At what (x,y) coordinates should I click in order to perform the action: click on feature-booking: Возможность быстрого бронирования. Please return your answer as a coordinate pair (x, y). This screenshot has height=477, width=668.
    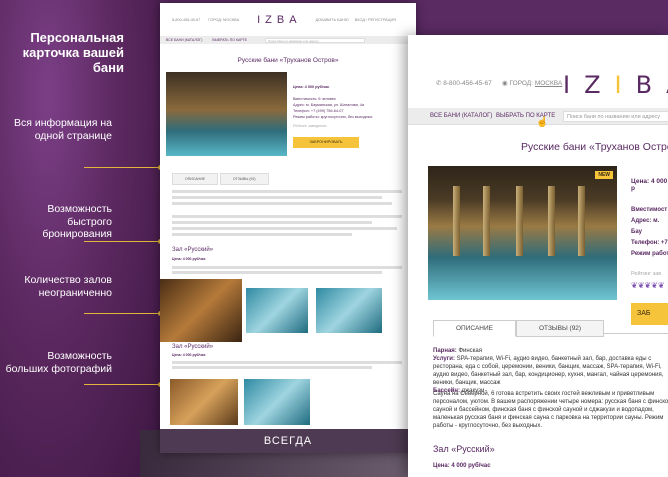
    Looking at the image, I should click on (77, 221).